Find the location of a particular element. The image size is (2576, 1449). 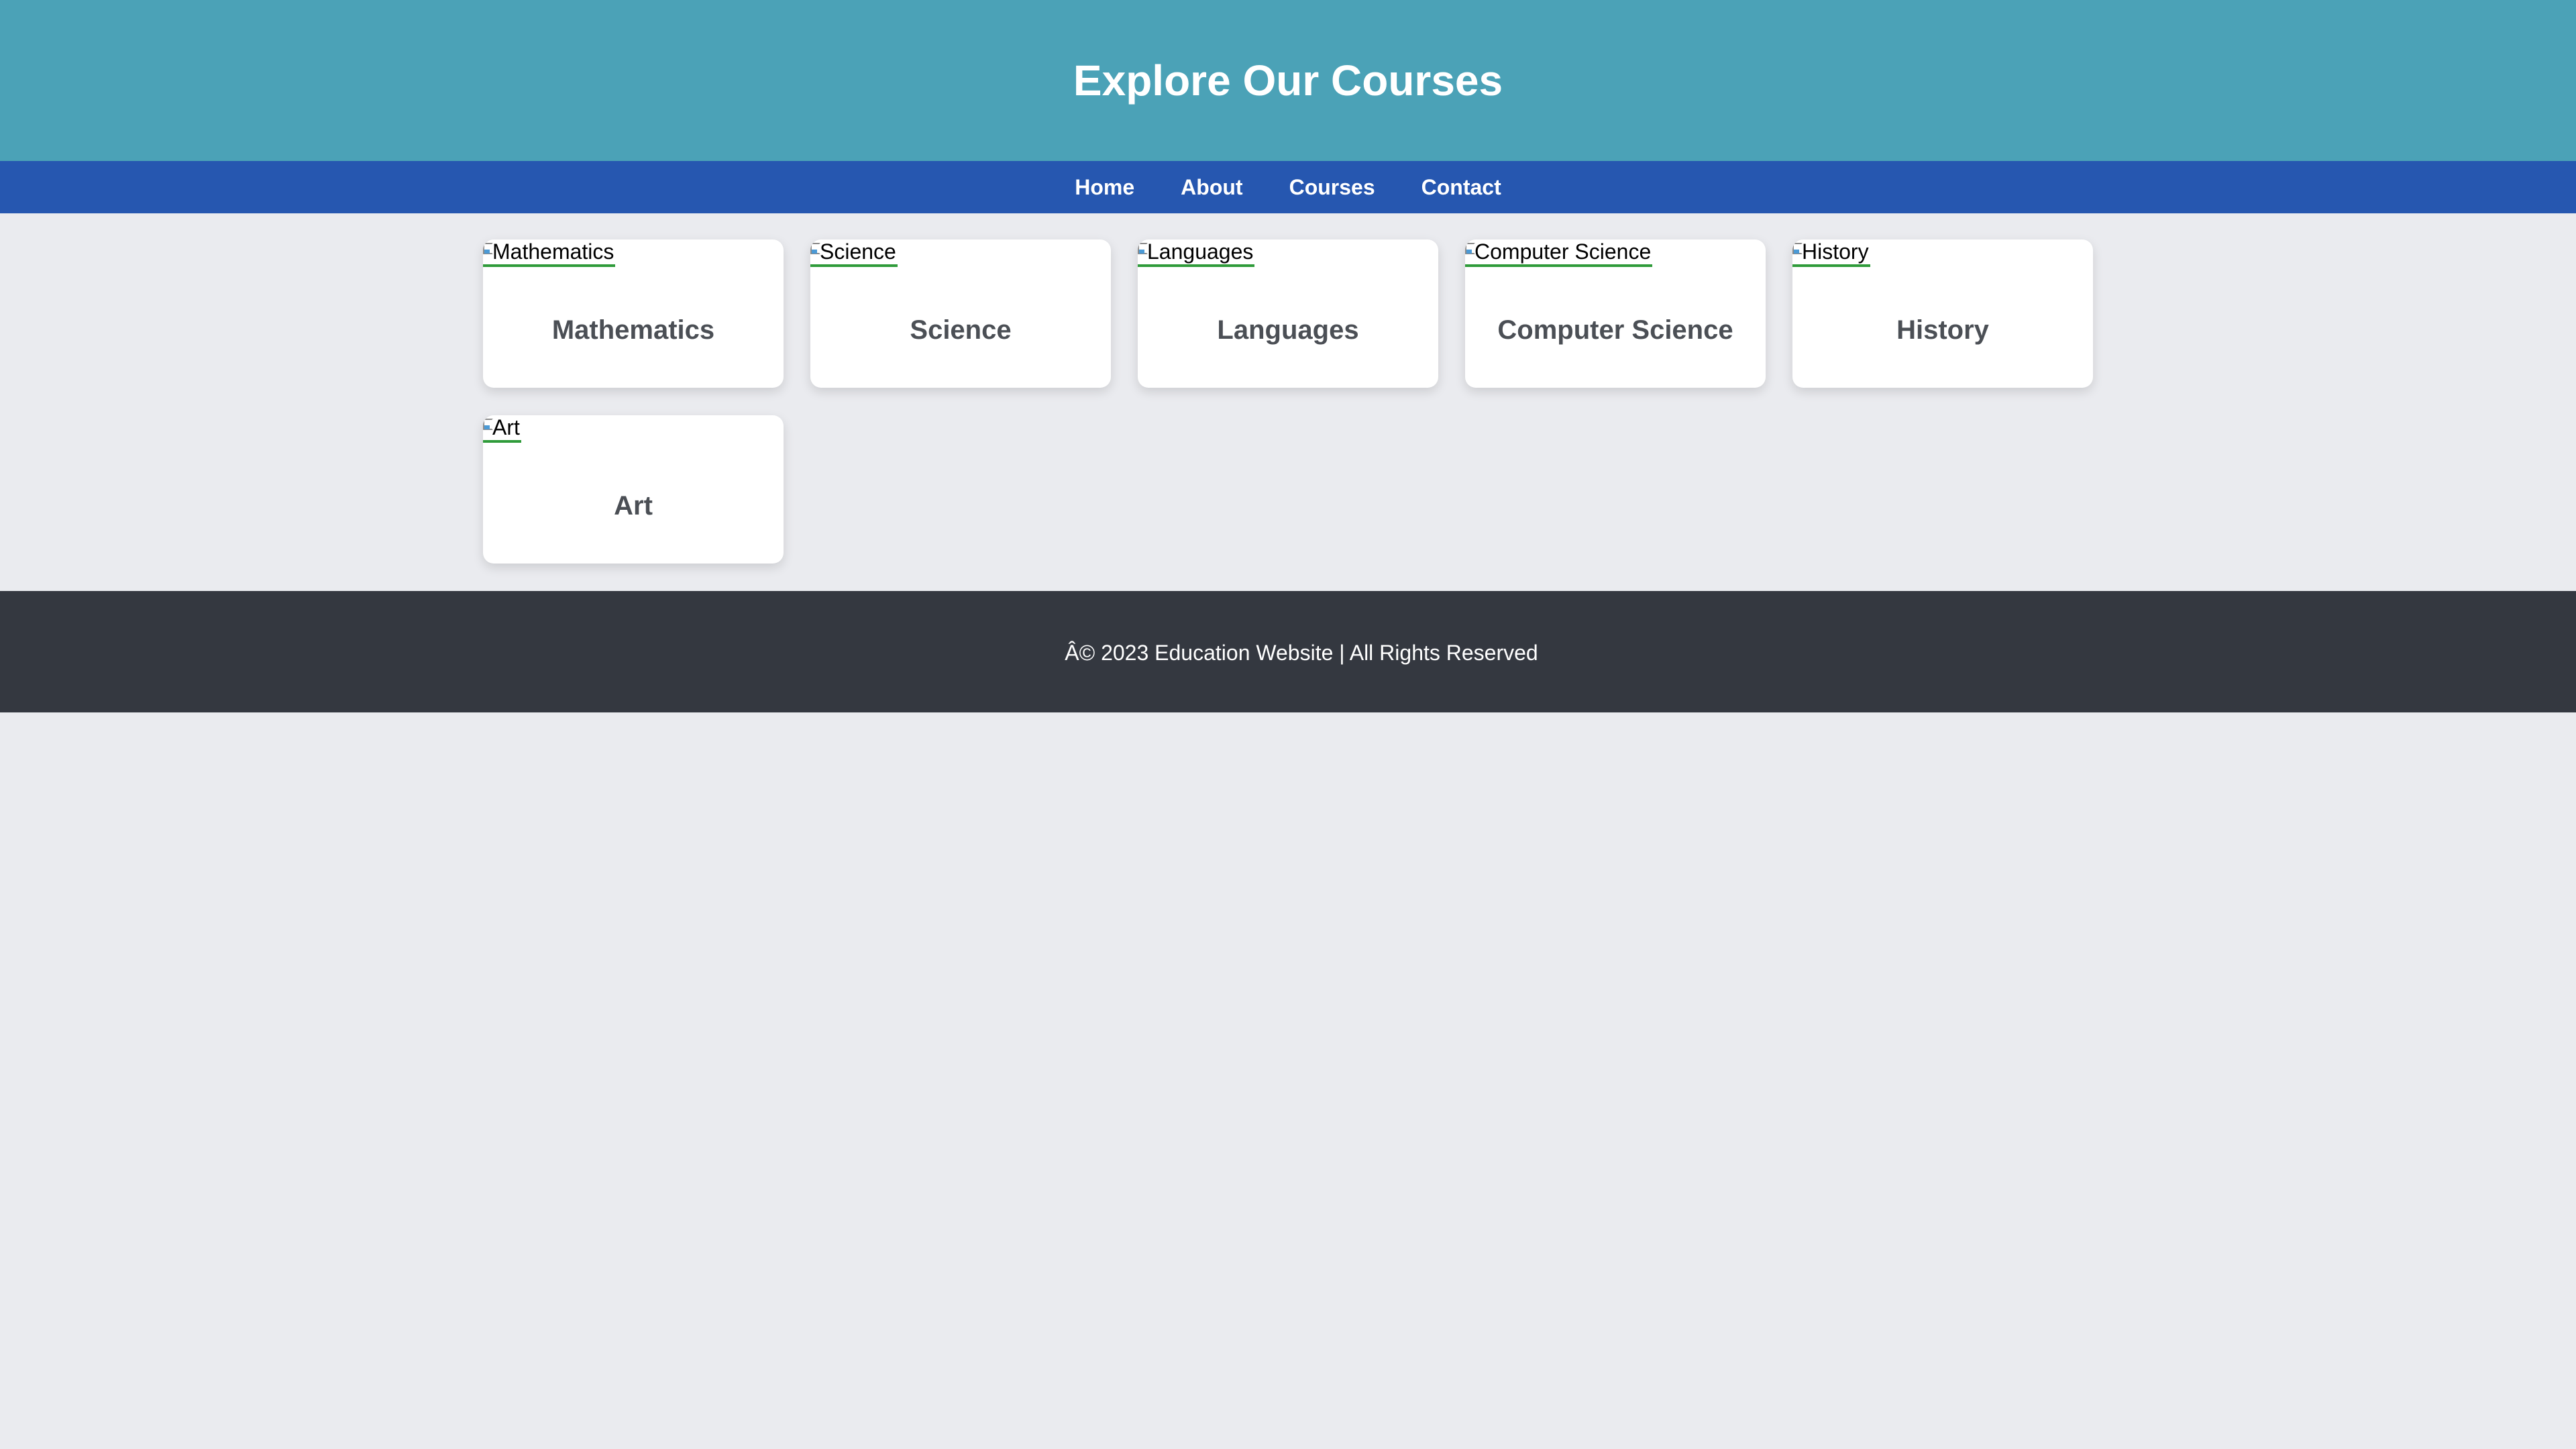

page-header: Explore Our Courses is located at coordinates (1288, 80).